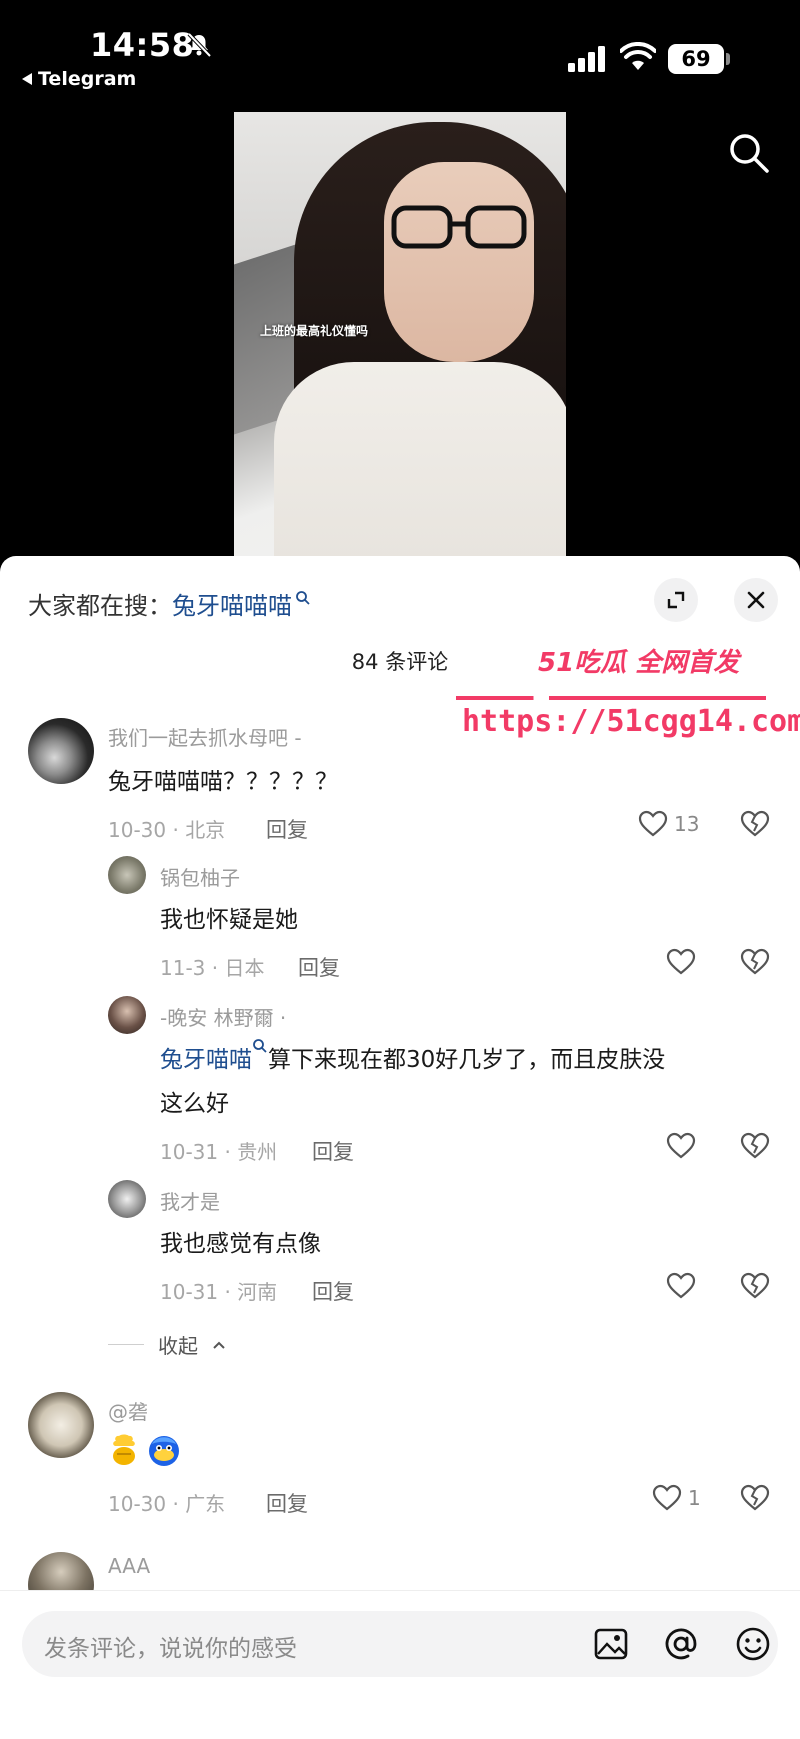 This screenshot has width=800, height=1739. Describe the element at coordinates (170, 1649) in the screenshot. I see `comment-input-placeholder: 发条评论，说说你的感受` at that location.